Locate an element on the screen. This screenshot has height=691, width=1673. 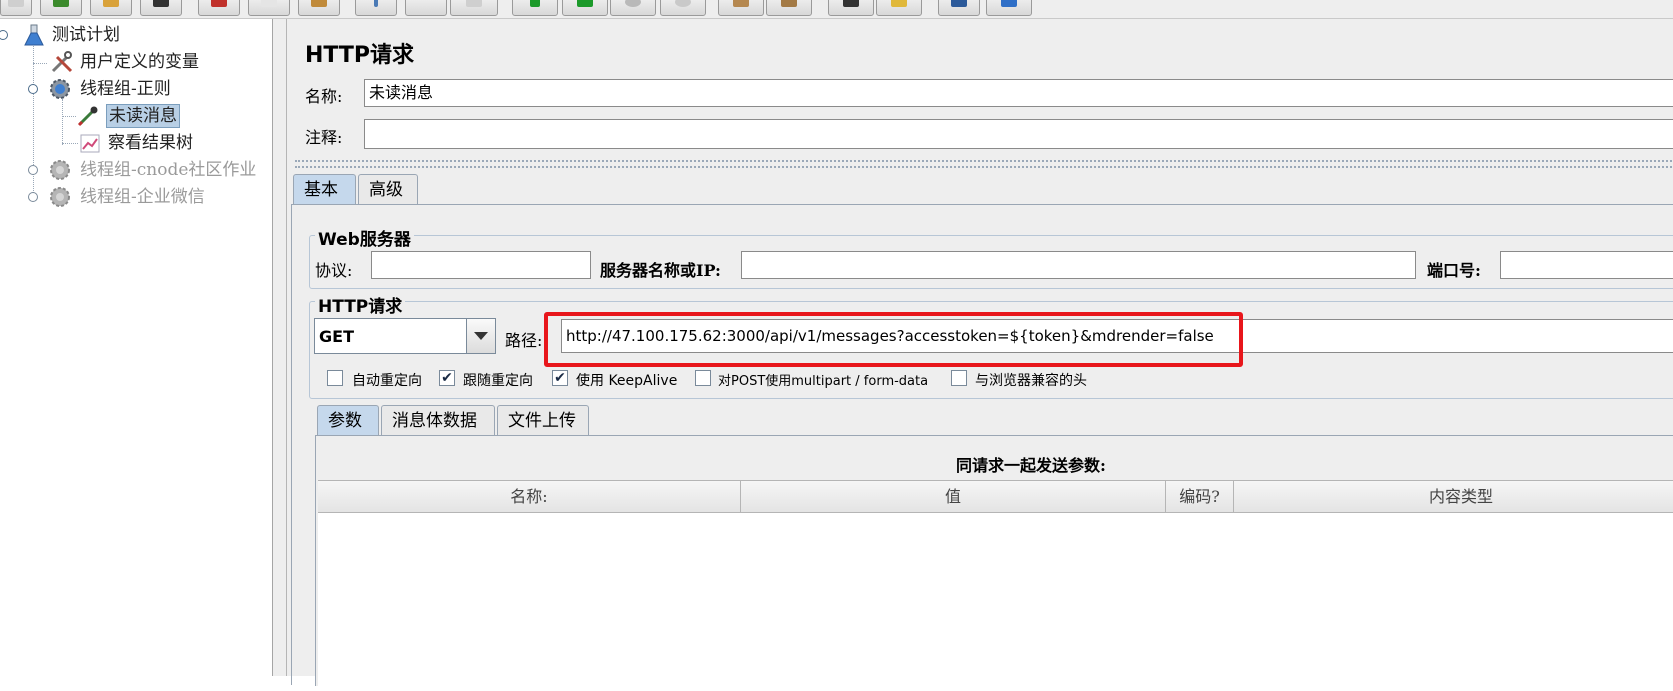
paste-icon is located at coordinates (319, 3).